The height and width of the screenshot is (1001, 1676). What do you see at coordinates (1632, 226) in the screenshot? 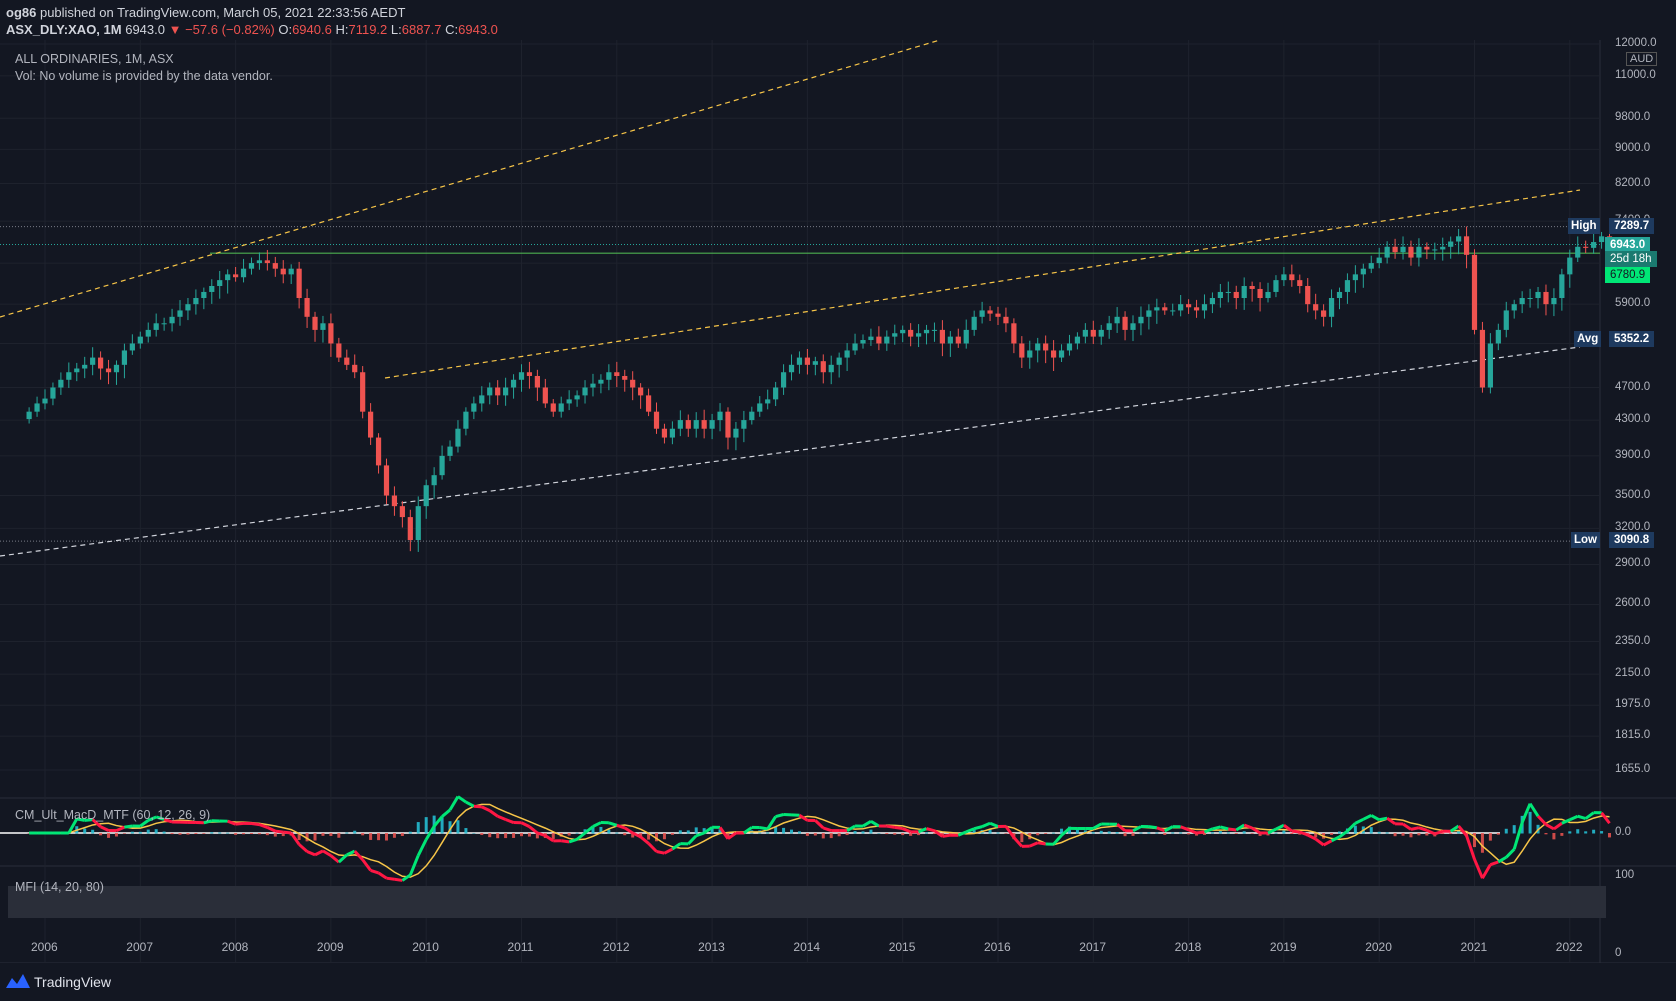
I see `high-tag-value: 7289.7` at bounding box center [1632, 226].